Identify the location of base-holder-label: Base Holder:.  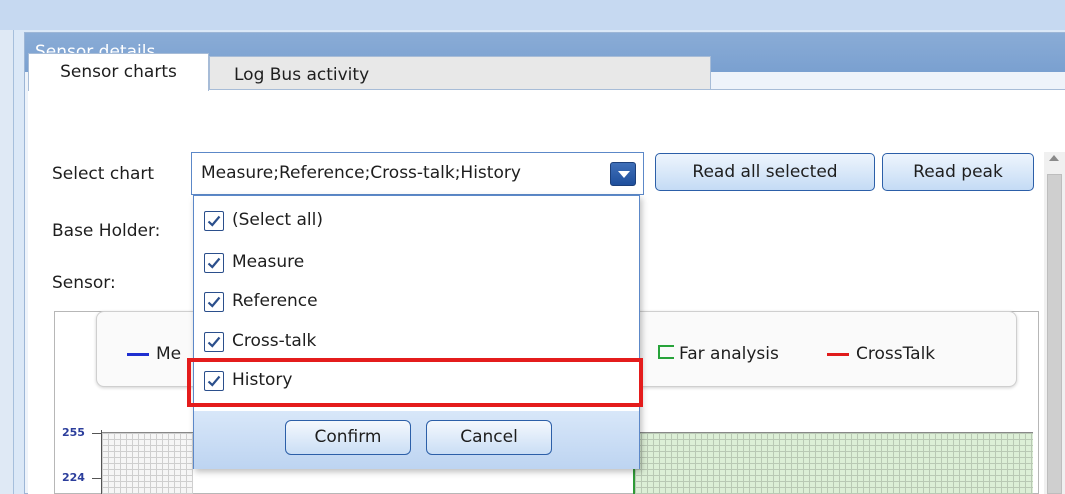
(106, 231).